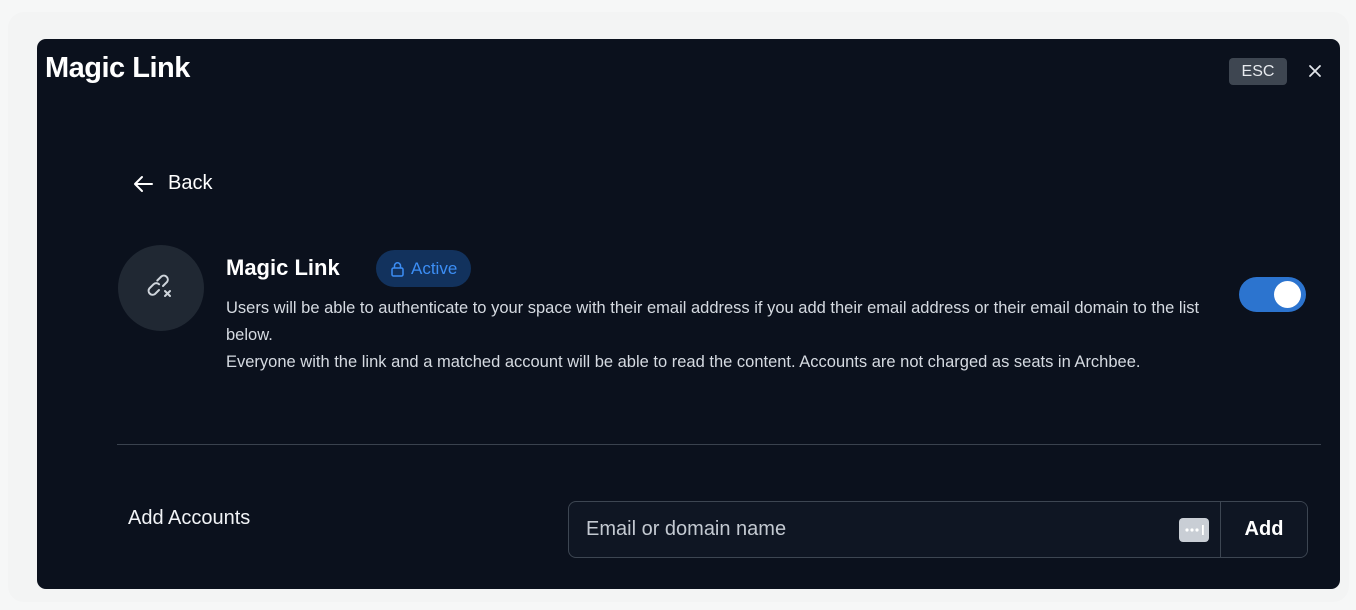 Image resolution: width=1356 pixels, height=610 pixels. I want to click on toggle-knob, so click(1287, 294).